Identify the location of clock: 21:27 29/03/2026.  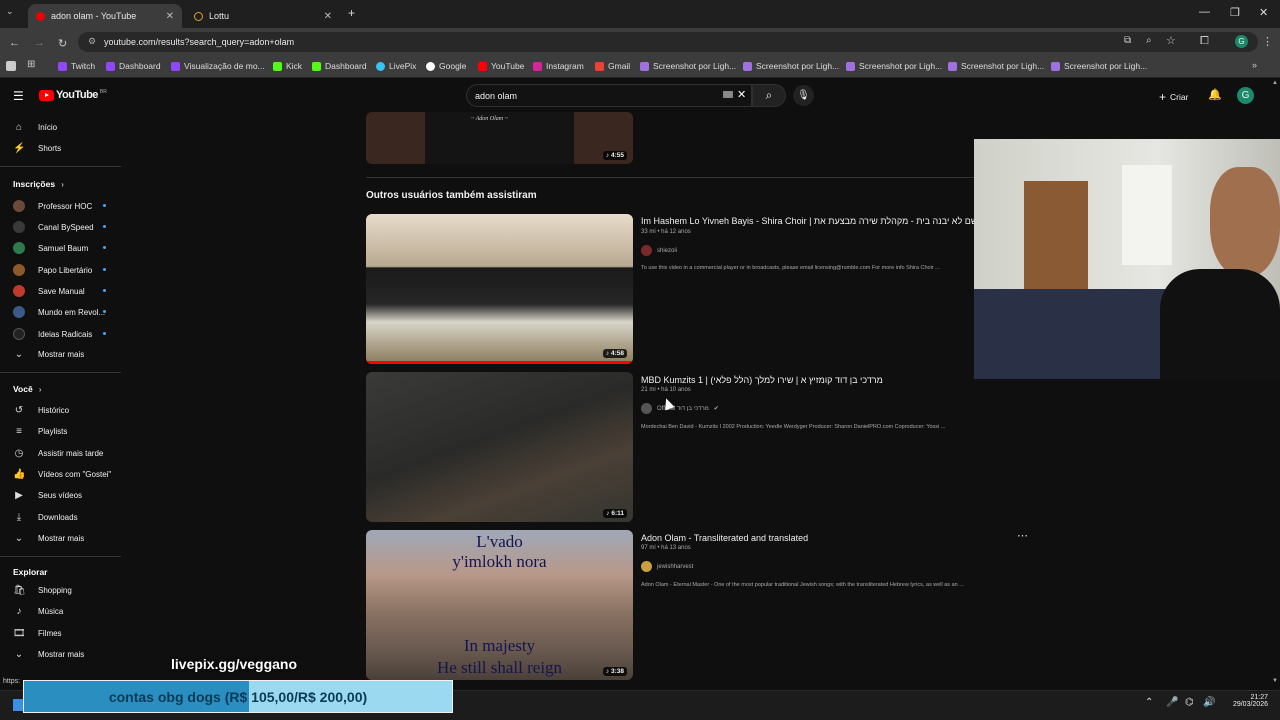
(1247, 701).